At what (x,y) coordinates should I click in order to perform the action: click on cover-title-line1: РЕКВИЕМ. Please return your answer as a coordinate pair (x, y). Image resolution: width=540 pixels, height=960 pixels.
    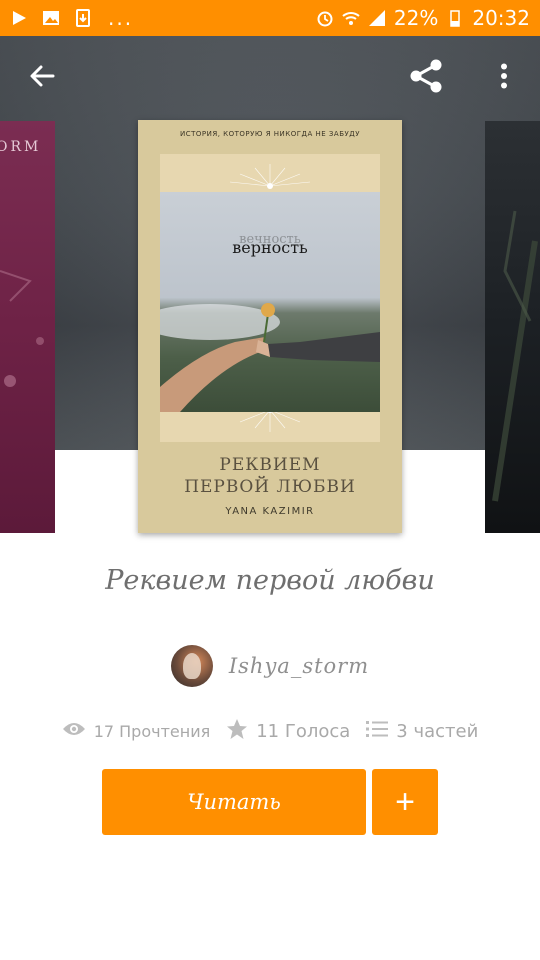
    Looking at the image, I should click on (270, 465).